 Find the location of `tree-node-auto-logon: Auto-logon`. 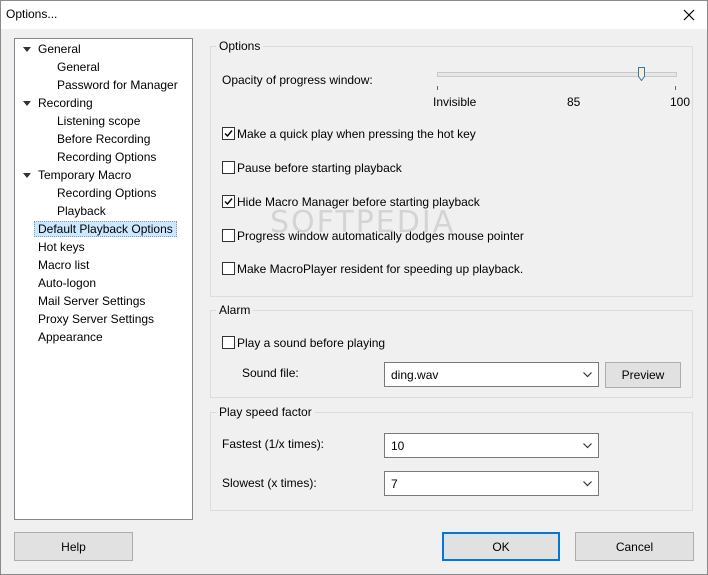

tree-node-auto-logon: Auto-logon is located at coordinates (67, 283).